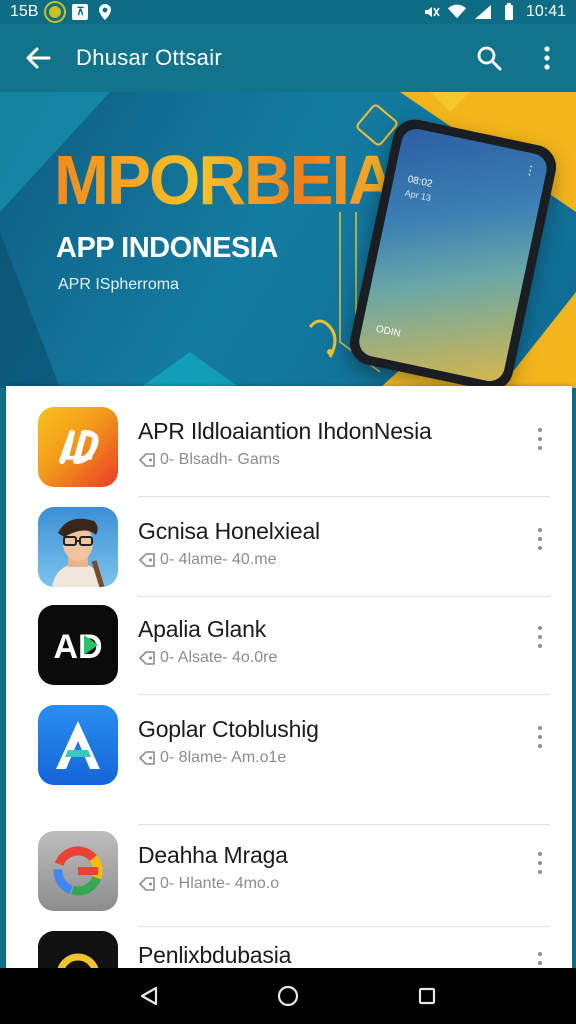 The width and height of the screenshot is (576, 1024). I want to click on app-icon-apr: ꟺ, so click(78, 447).